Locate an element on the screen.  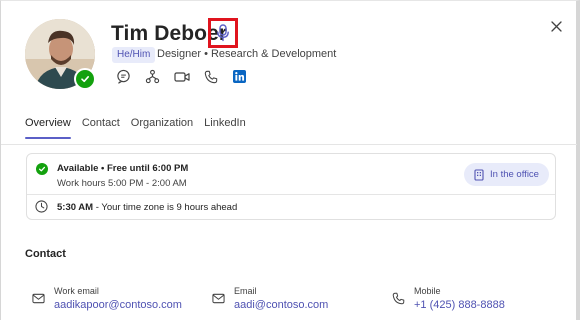
video-call-button is located at coordinates (181, 76).